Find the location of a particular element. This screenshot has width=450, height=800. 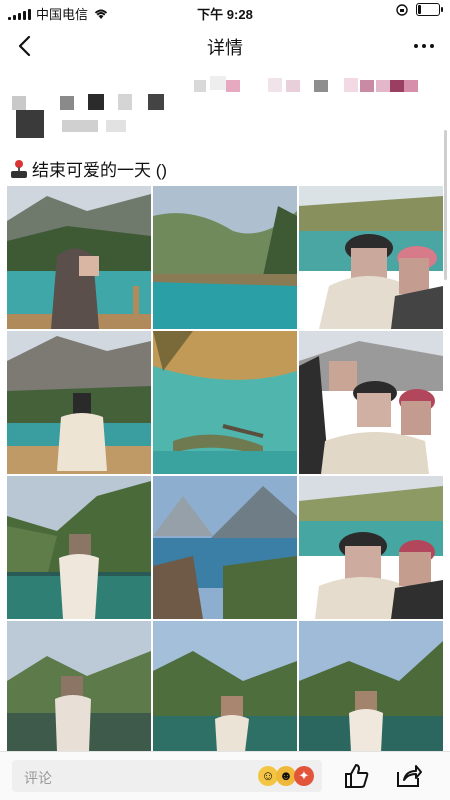

scrollbar is located at coordinates (445, 205).